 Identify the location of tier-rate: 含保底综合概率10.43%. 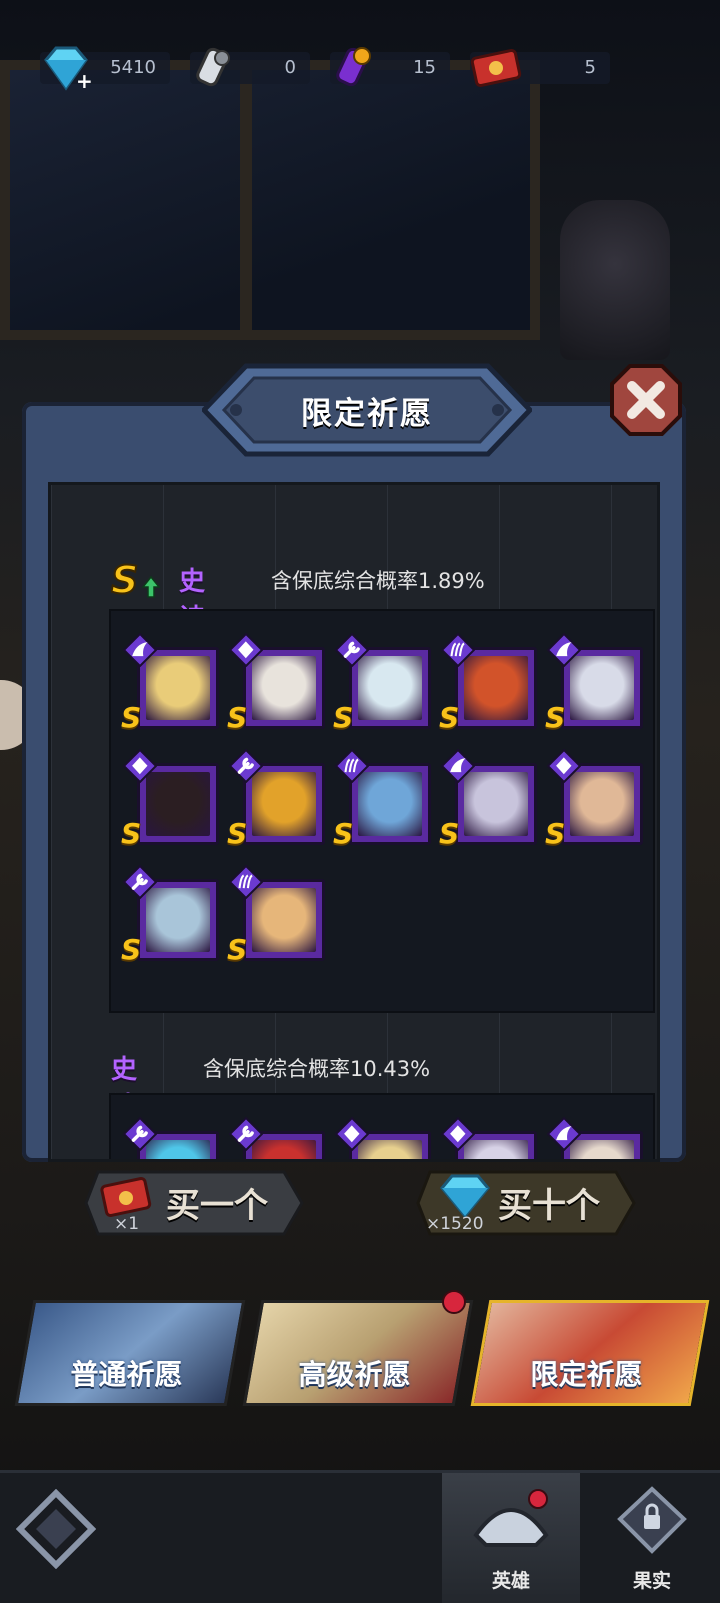
(317, 1069).